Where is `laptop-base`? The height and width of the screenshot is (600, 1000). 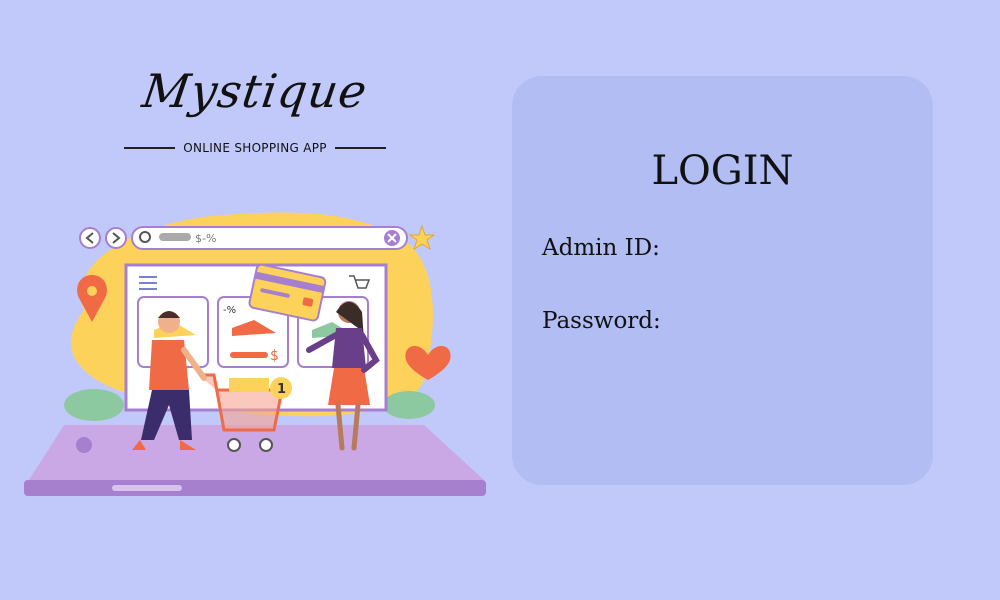 laptop-base is located at coordinates (256, 452).